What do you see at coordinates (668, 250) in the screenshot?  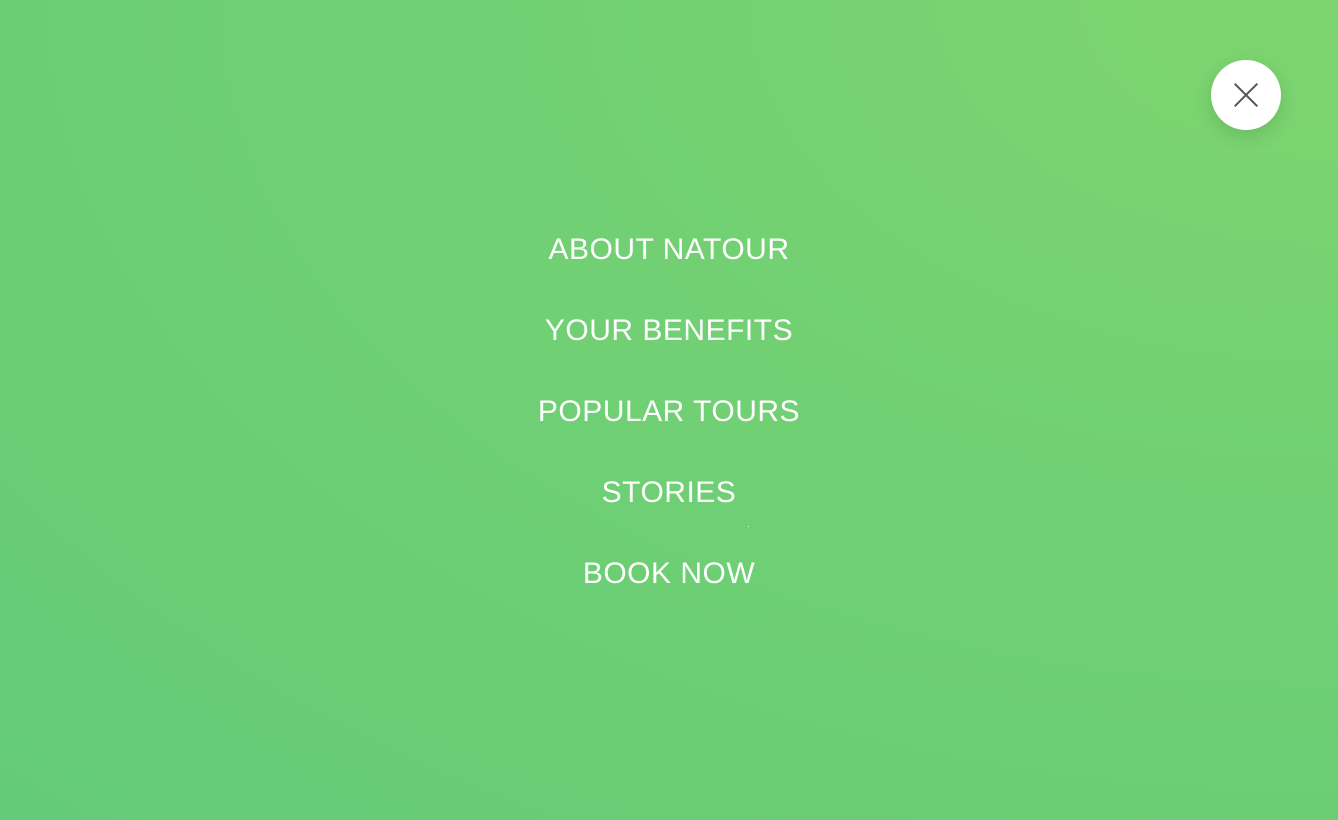 I see `nav-link-about-natour: ABOUT NATOUR` at bounding box center [668, 250].